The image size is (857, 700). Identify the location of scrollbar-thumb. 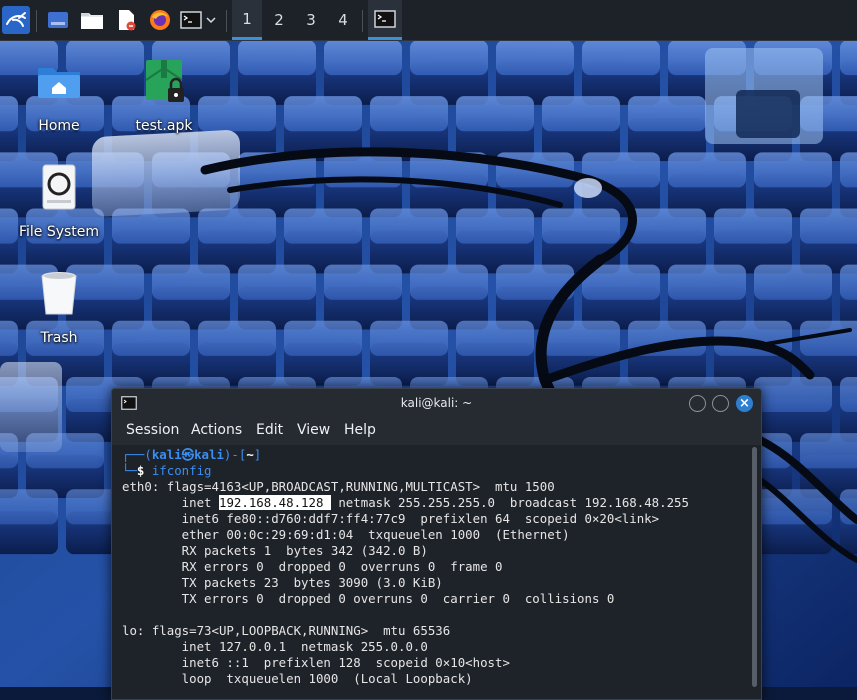
(754, 567).